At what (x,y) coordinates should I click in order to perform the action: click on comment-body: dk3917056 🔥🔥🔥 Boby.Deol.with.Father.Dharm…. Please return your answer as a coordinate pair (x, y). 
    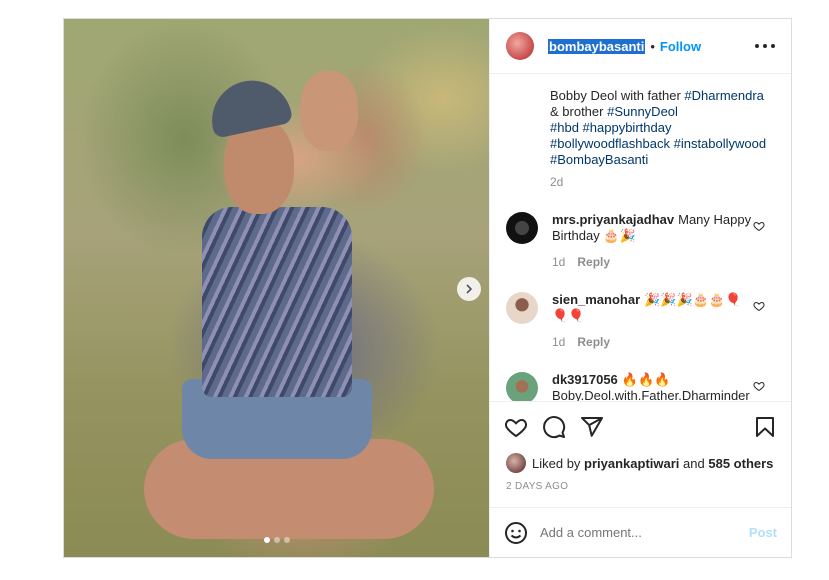
    Looking at the image, I should click on (652, 386).